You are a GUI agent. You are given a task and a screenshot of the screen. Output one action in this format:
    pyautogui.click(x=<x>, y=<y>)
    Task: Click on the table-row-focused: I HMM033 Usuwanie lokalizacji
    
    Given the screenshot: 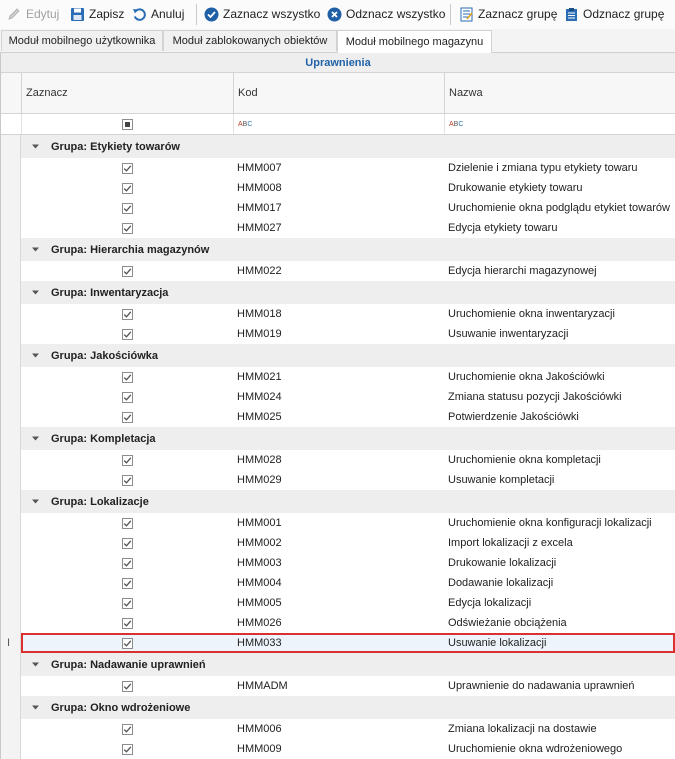 What is the action you would take?
    pyautogui.click(x=341, y=643)
    